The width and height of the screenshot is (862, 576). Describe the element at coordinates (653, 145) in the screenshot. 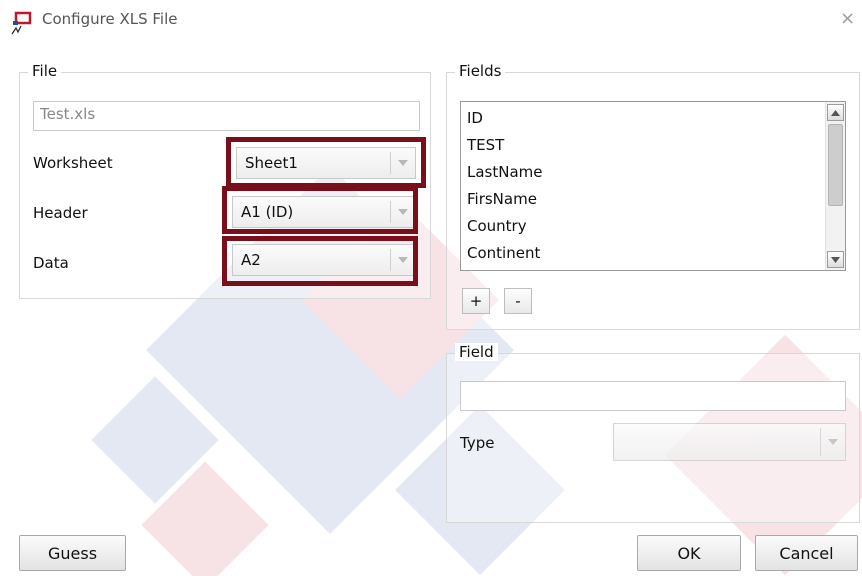

I see `list-item: TEST` at that location.